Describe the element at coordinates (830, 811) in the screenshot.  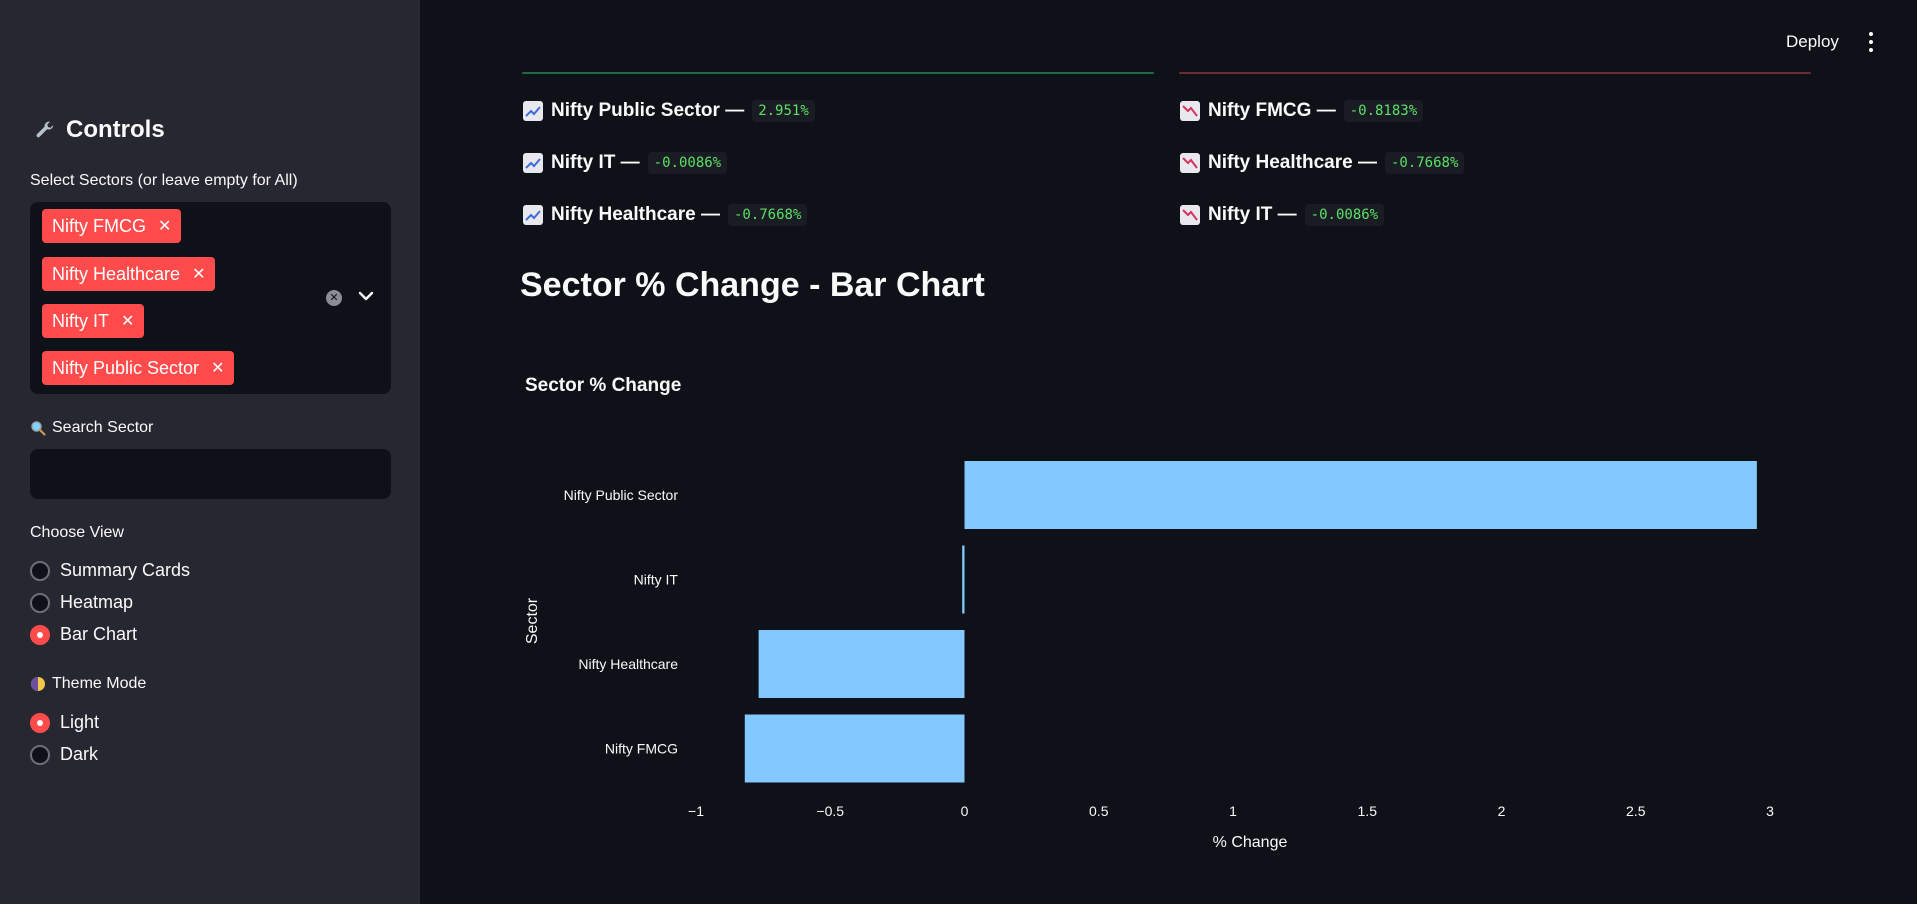
I see `x-tick-label: −0.5` at that location.